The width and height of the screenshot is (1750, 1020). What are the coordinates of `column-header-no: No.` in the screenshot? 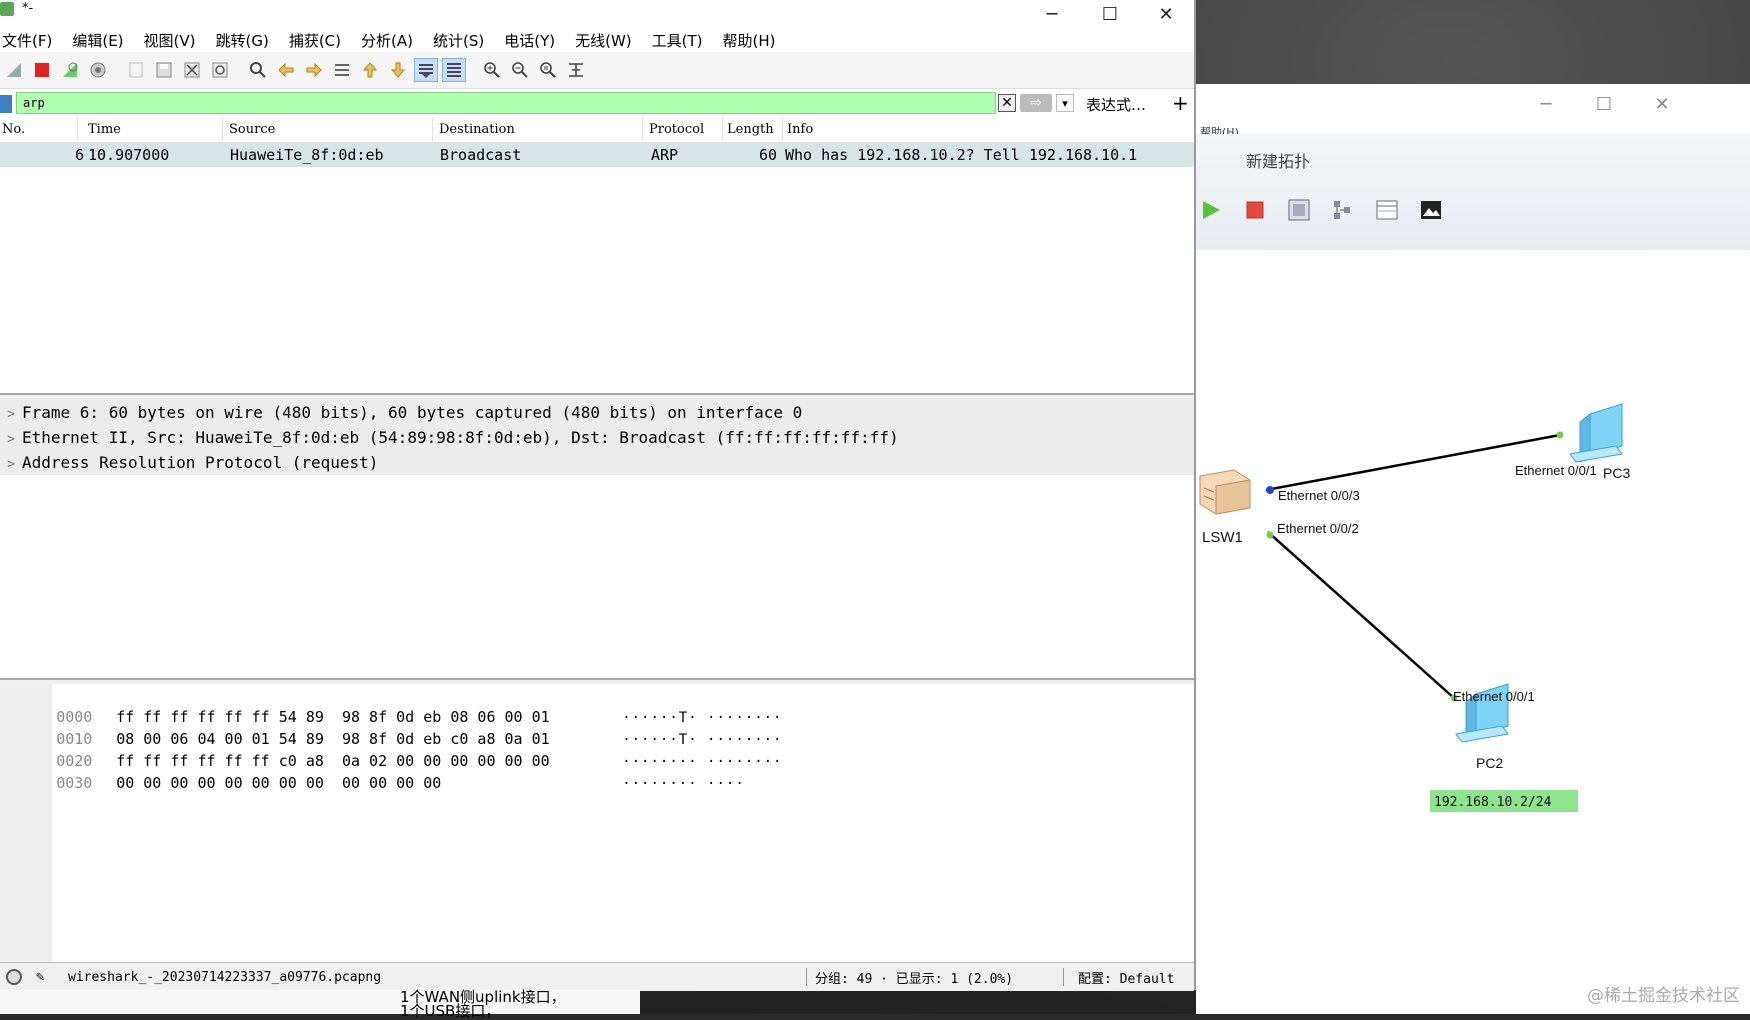 It's located at (39, 130).